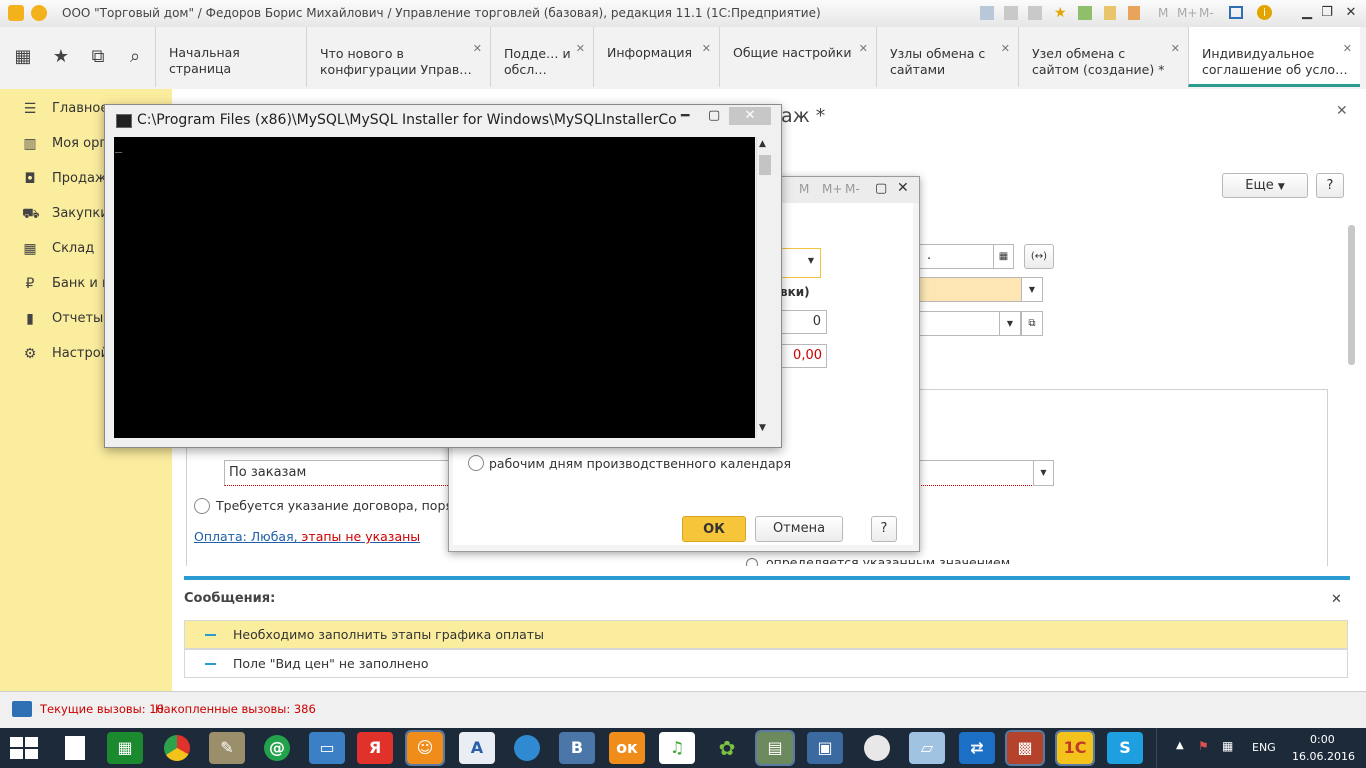 This screenshot has width=1366, height=768. What do you see at coordinates (1011, 13) in the screenshot?
I see `print-icon` at bounding box center [1011, 13].